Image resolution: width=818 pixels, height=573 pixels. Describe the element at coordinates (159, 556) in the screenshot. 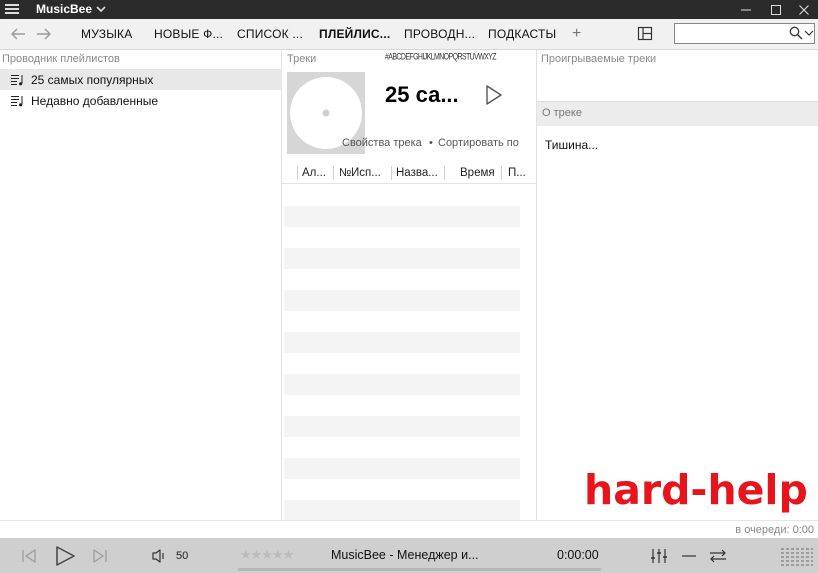

I see `volume-icon` at that location.